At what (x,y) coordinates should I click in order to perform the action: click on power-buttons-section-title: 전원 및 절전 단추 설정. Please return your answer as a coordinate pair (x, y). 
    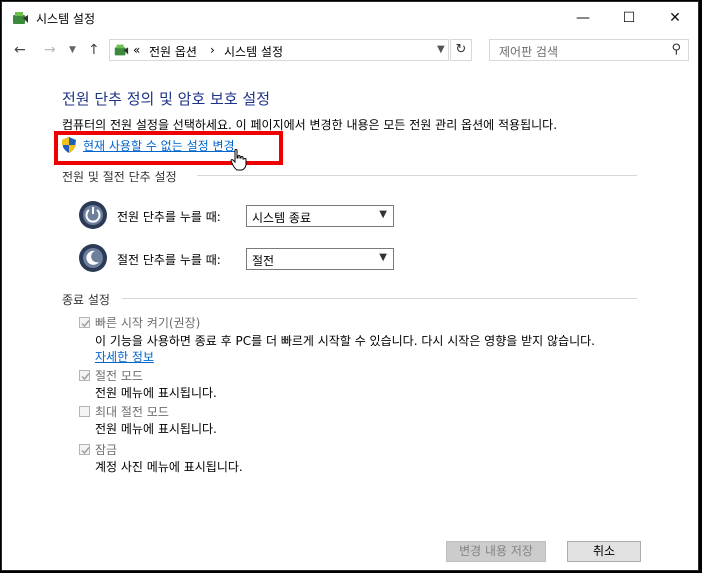
    Looking at the image, I should click on (119, 177).